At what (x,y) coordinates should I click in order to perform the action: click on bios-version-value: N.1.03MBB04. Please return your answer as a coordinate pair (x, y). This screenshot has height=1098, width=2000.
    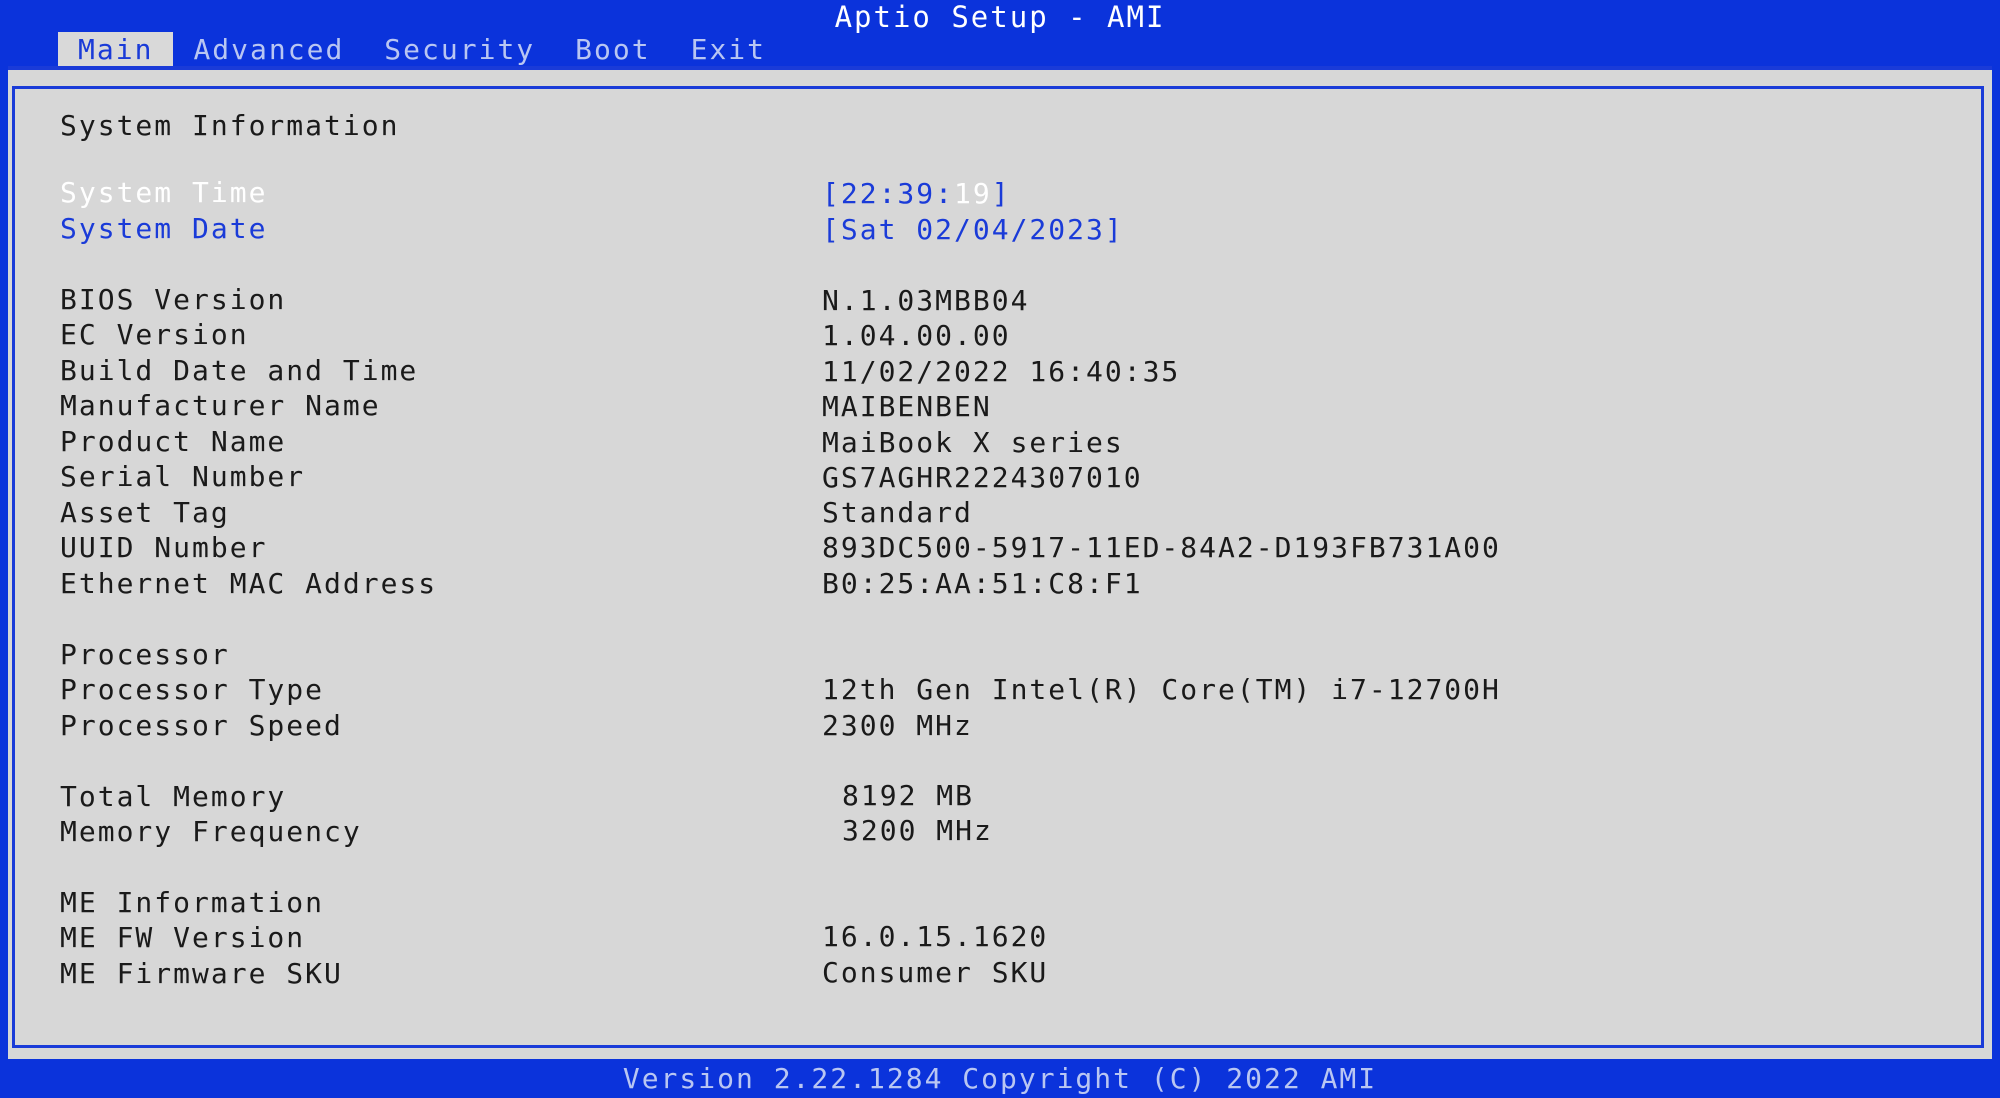
    Looking at the image, I should click on (926, 300).